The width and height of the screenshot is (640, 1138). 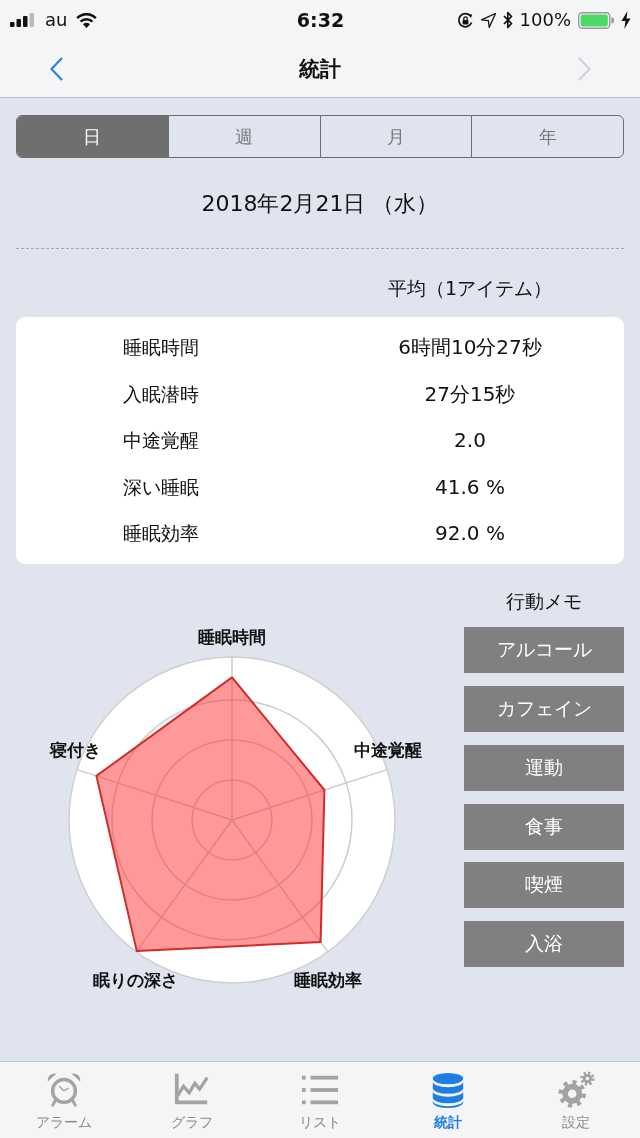 What do you see at coordinates (92, 136) in the screenshot?
I see `period-tab: 日` at bounding box center [92, 136].